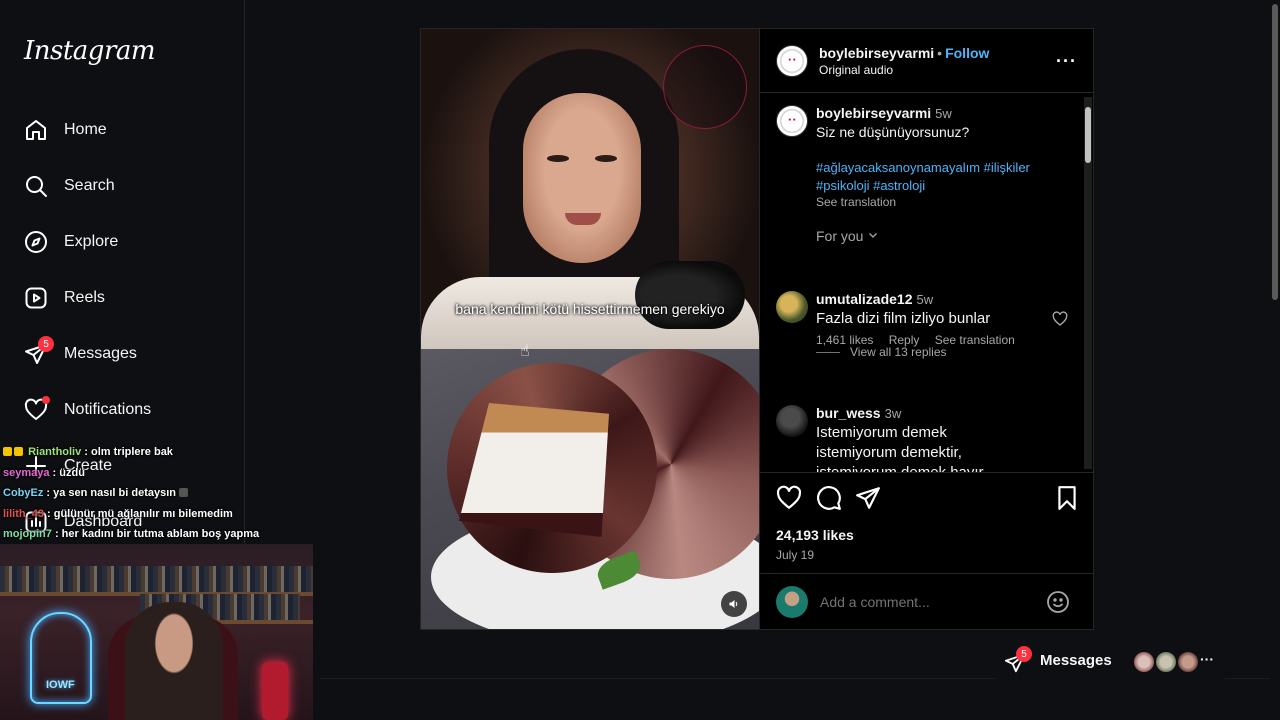 The height and width of the screenshot is (720, 1280). What do you see at coordinates (84, 297) in the screenshot?
I see `sidebar-item-label: Reels` at bounding box center [84, 297].